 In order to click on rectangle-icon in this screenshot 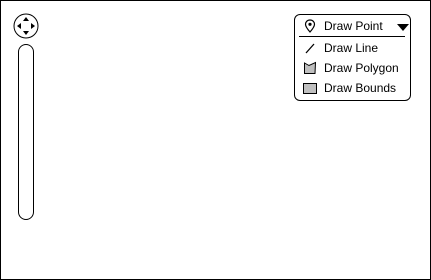, I will do `click(310, 88)`.